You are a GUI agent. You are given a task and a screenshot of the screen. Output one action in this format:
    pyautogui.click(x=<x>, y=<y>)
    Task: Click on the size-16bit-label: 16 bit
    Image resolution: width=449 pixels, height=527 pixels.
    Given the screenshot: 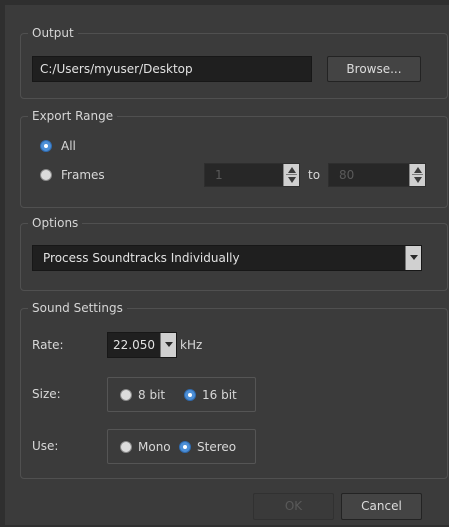 What is the action you would take?
    pyautogui.click(x=219, y=395)
    